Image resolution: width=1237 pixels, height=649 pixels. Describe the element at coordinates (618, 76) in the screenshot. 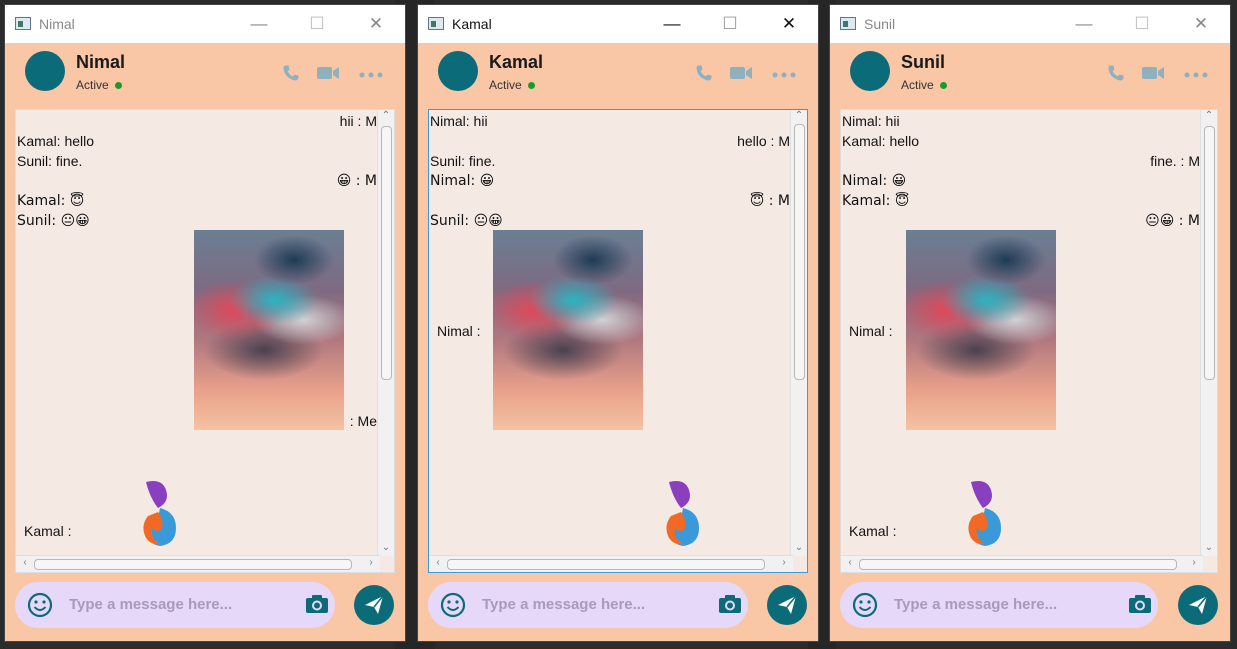

I see `chat-header: Kamal Active` at that location.